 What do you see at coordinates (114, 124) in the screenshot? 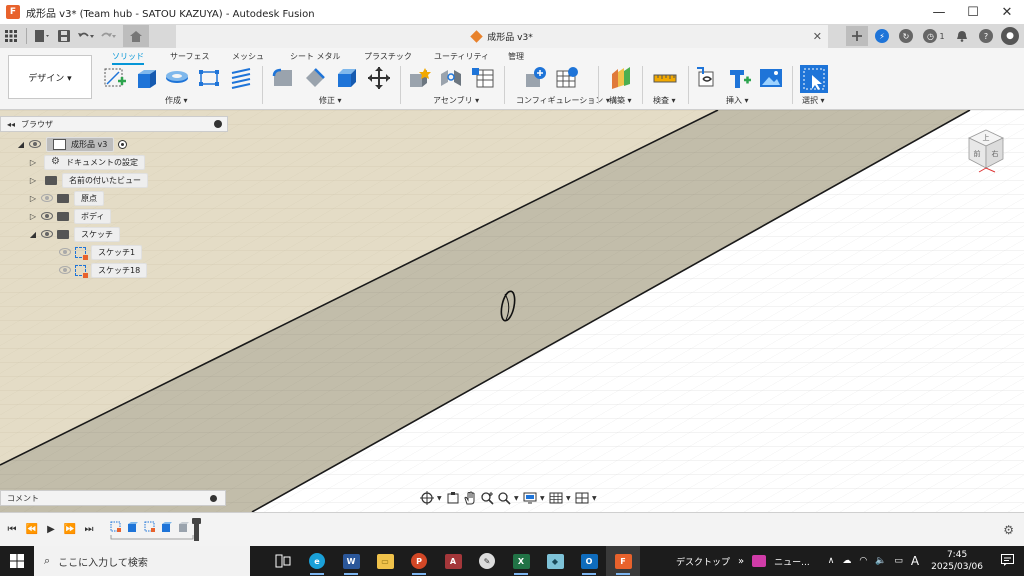
I see `browser-header: ◂◂ ブラウザ` at bounding box center [114, 124].